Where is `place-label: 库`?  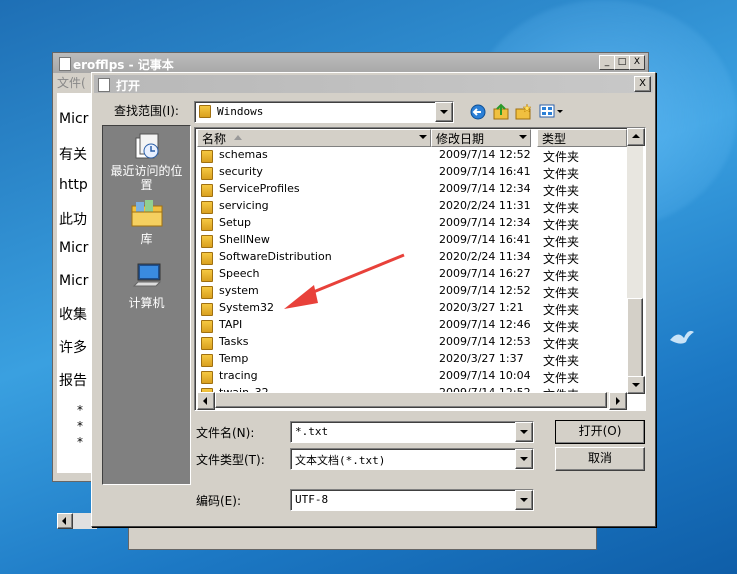 place-label: 库 is located at coordinates (146, 239).